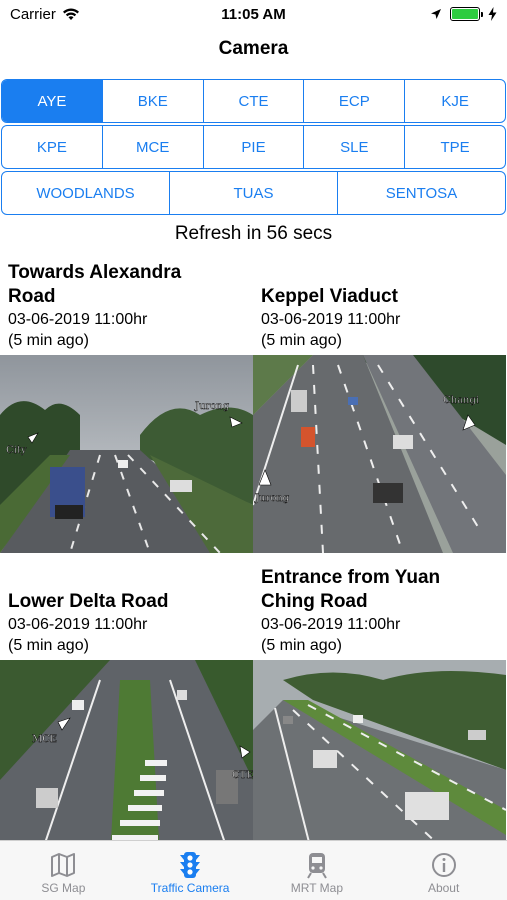 The height and width of the screenshot is (900, 507). I want to click on segment-aye: AYE, so click(52, 101).